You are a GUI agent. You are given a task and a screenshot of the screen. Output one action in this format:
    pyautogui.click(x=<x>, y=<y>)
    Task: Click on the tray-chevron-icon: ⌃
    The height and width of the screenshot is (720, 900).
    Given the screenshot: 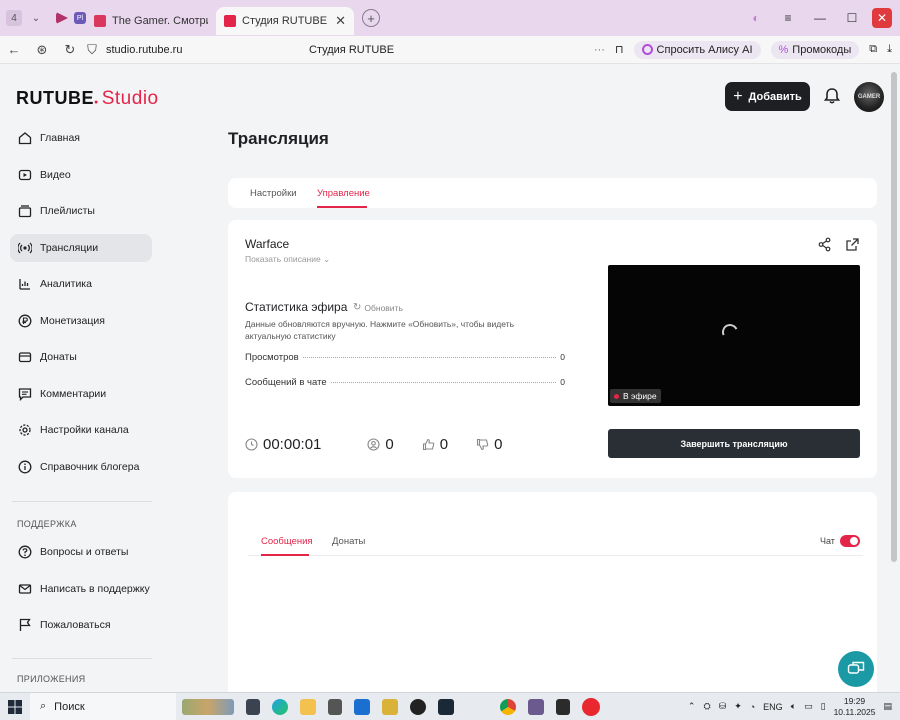 What is the action you would take?
    pyautogui.click(x=692, y=706)
    